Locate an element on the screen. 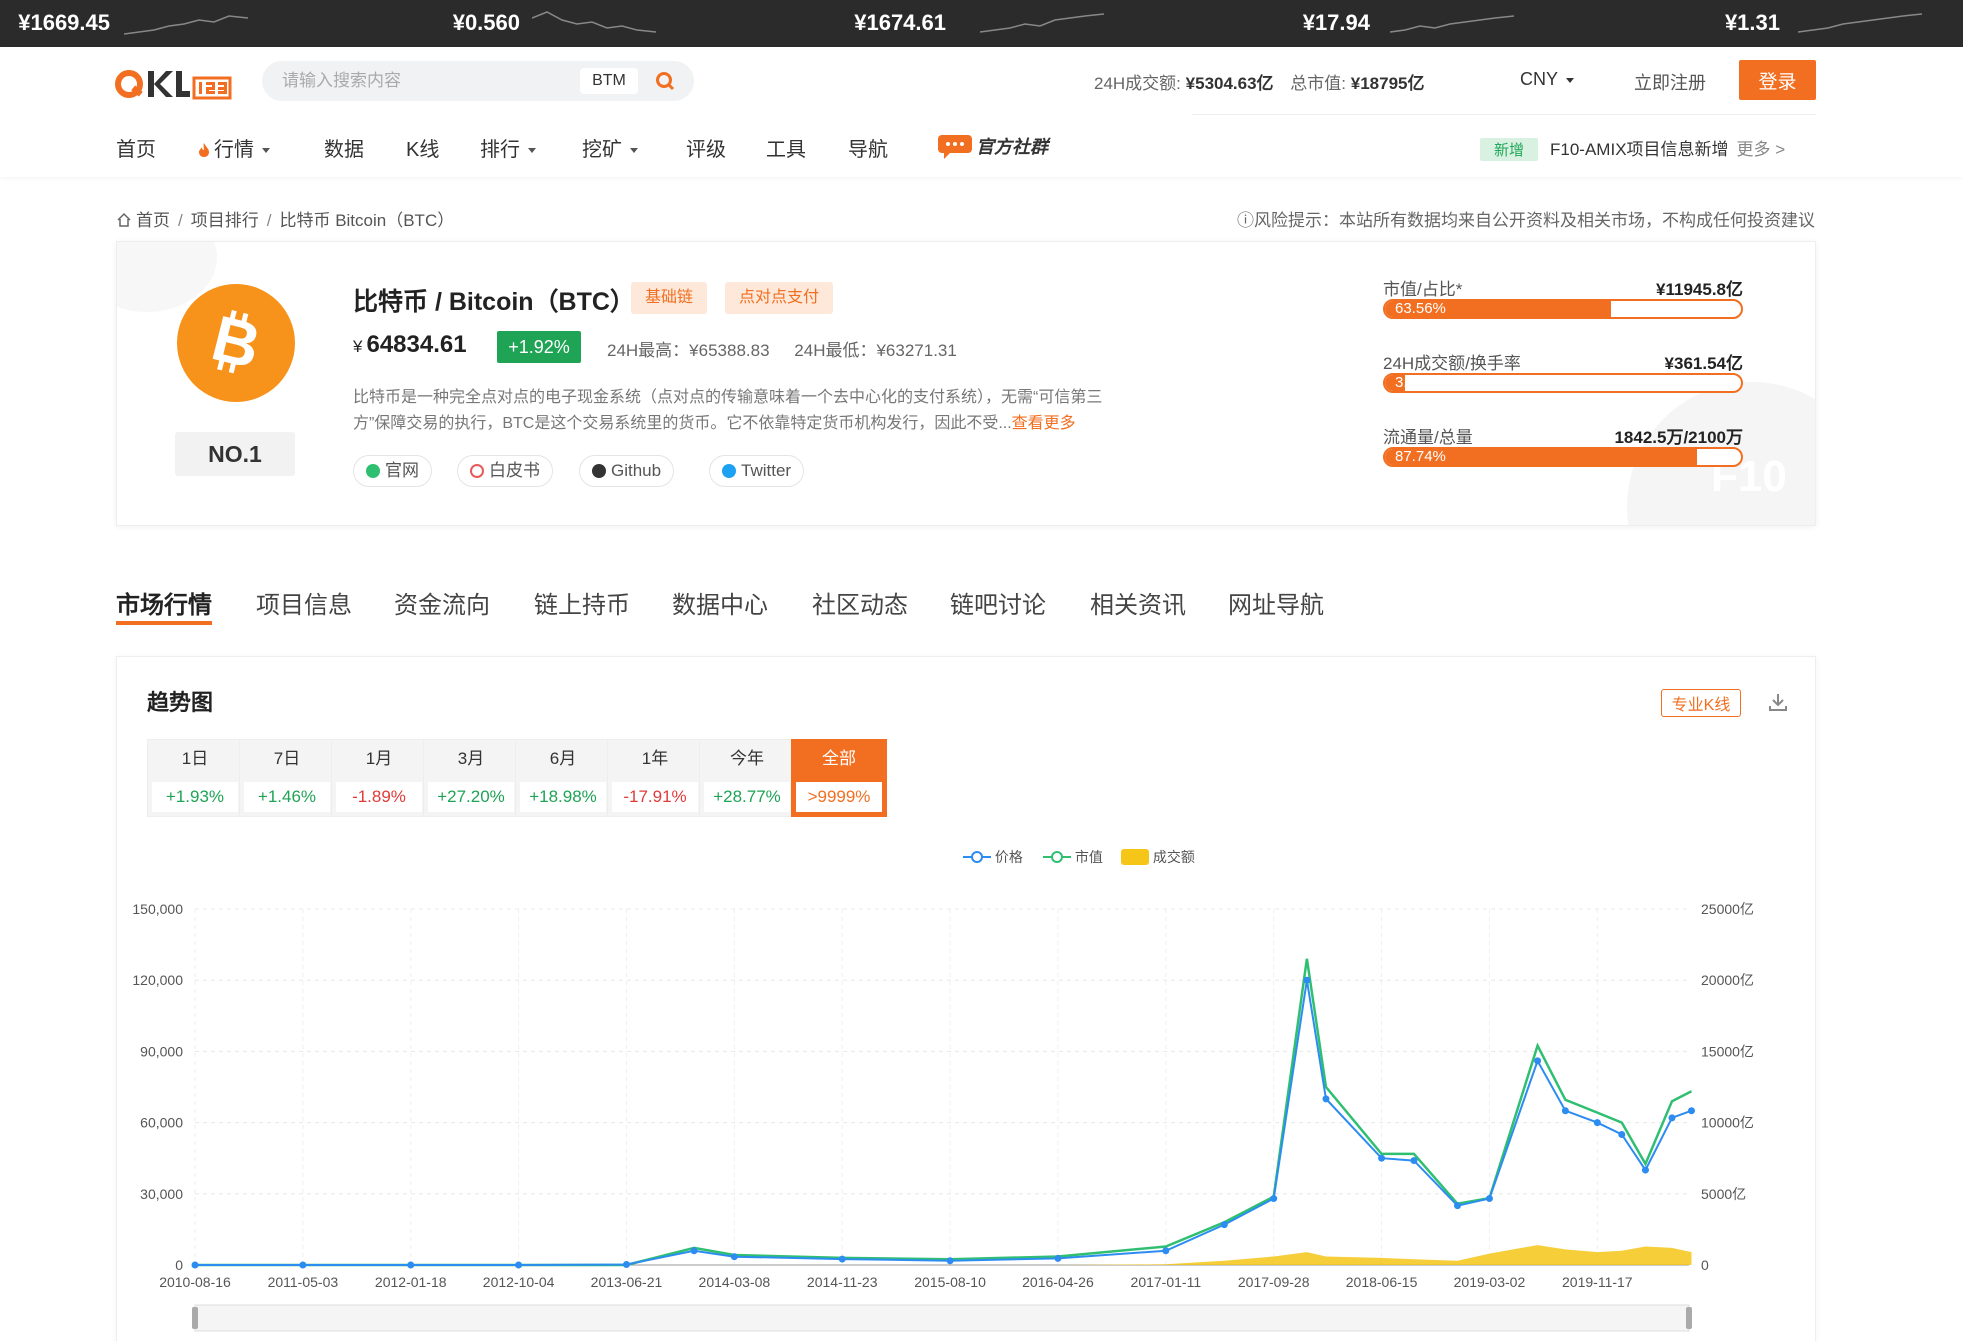 The height and width of the screenshot is (1341, 1963). chat-bubble-icon is located at coordinates (955, 147).